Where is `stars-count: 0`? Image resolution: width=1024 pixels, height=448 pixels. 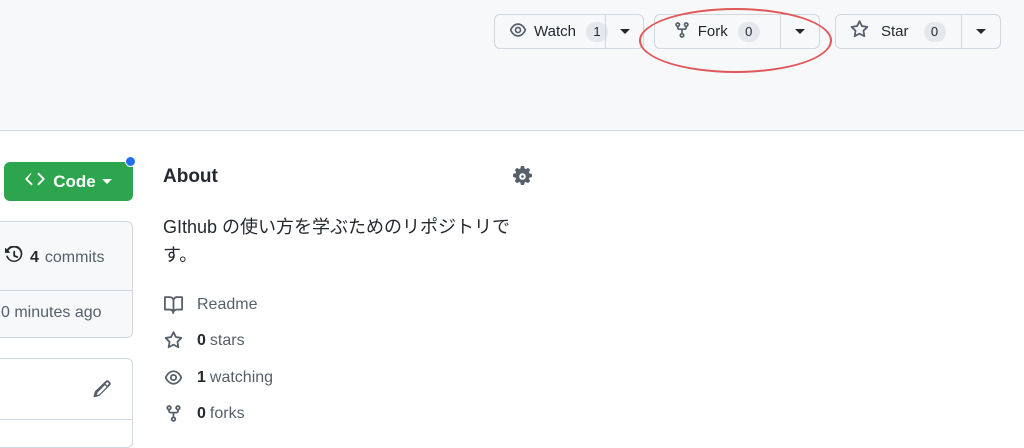
stars-count: 0 is located at coordinates (201, 340).